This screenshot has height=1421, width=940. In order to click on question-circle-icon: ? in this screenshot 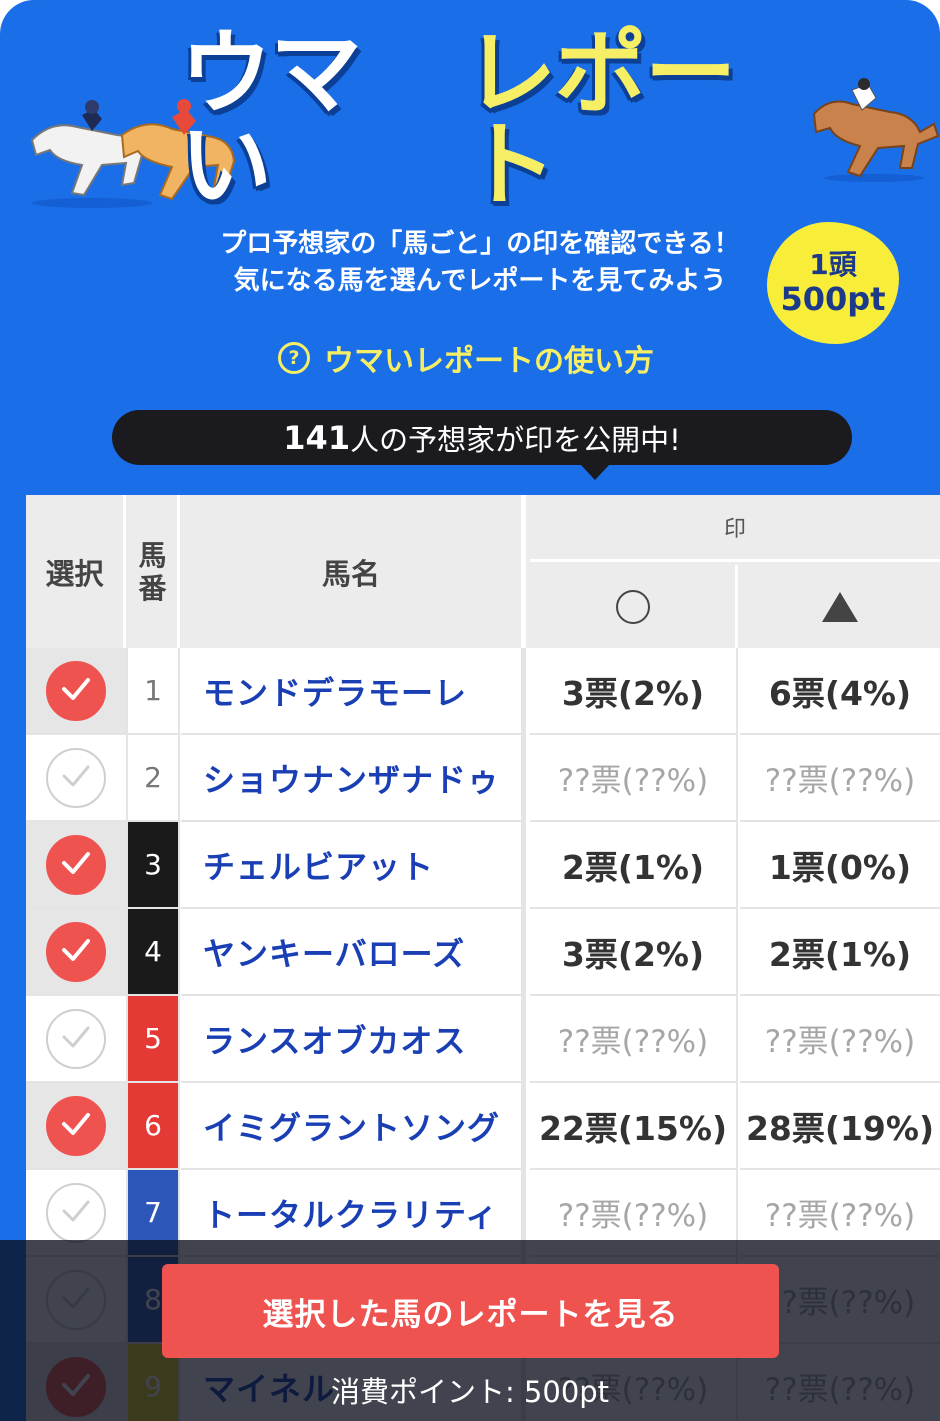, I will do `click(294, 358)`.